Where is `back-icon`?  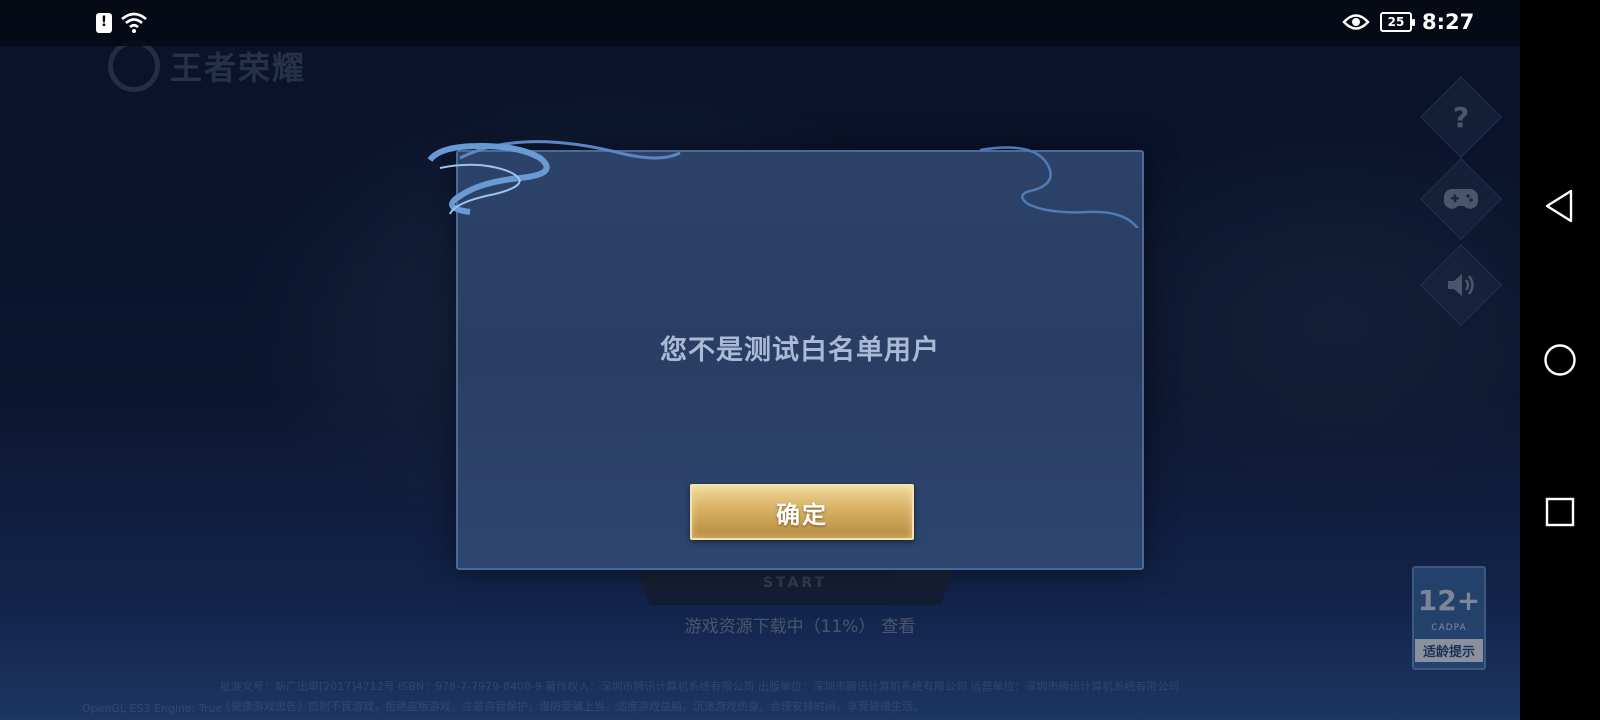 back-icon is located at coordinates (1559, 206).